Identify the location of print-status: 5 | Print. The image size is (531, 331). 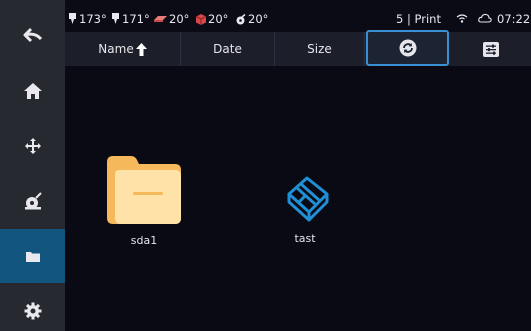
(418, 19).